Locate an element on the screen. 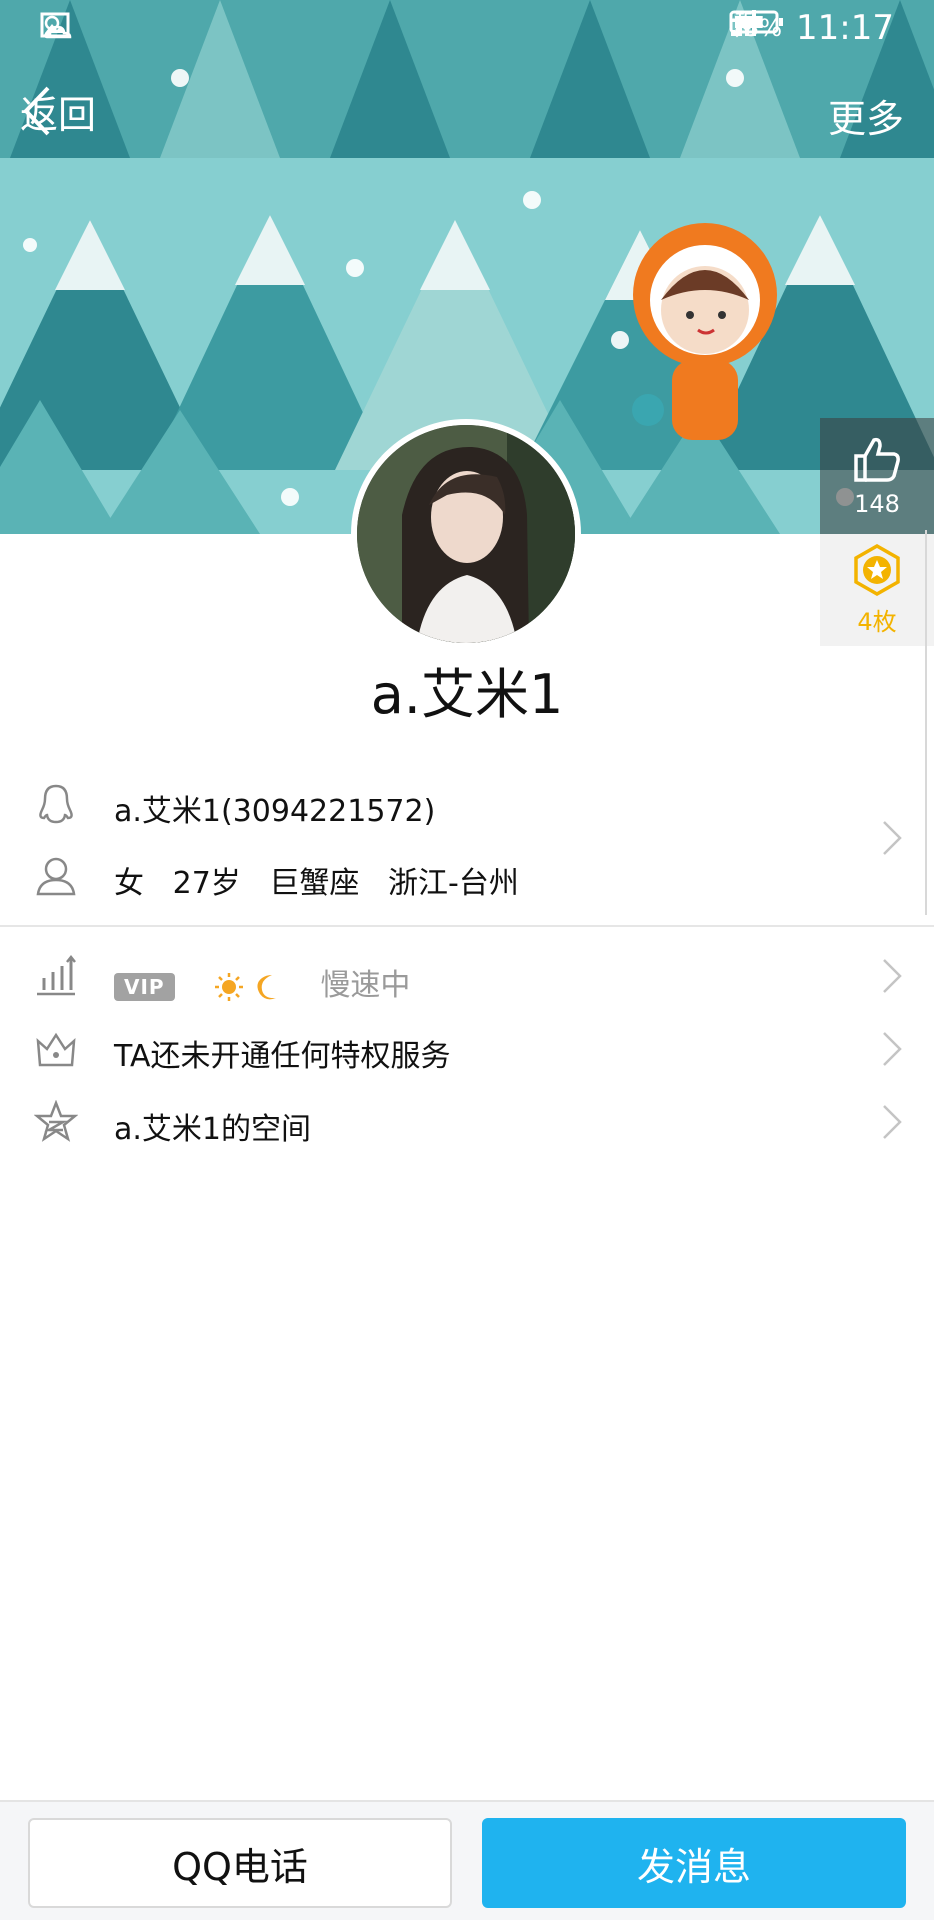  level-info: VIP 慢速中 is located at coordinates (262, 982).